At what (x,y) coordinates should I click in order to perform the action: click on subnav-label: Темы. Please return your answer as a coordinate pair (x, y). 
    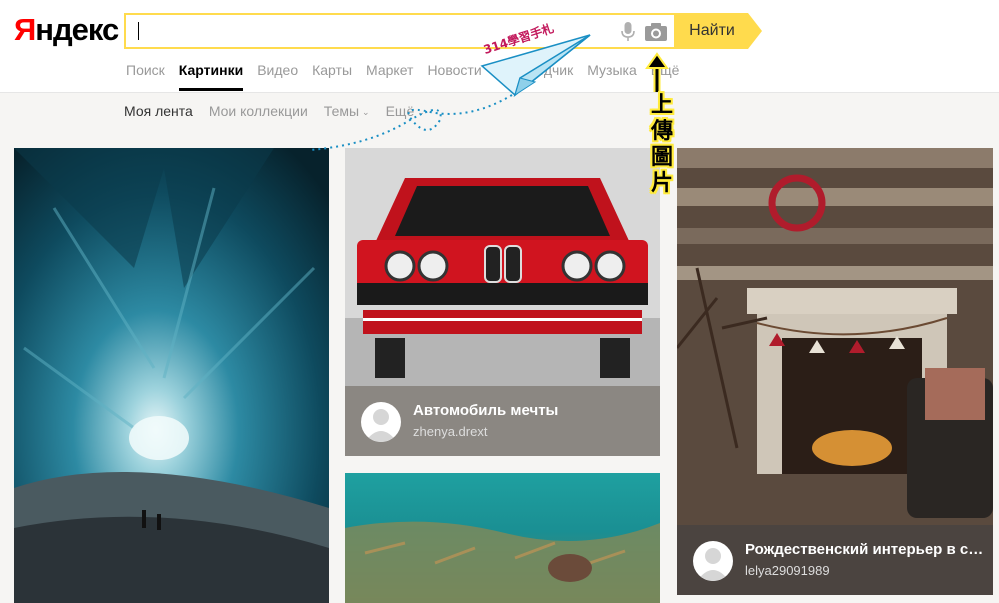
    Looking at the image, I should click on (341, 111).